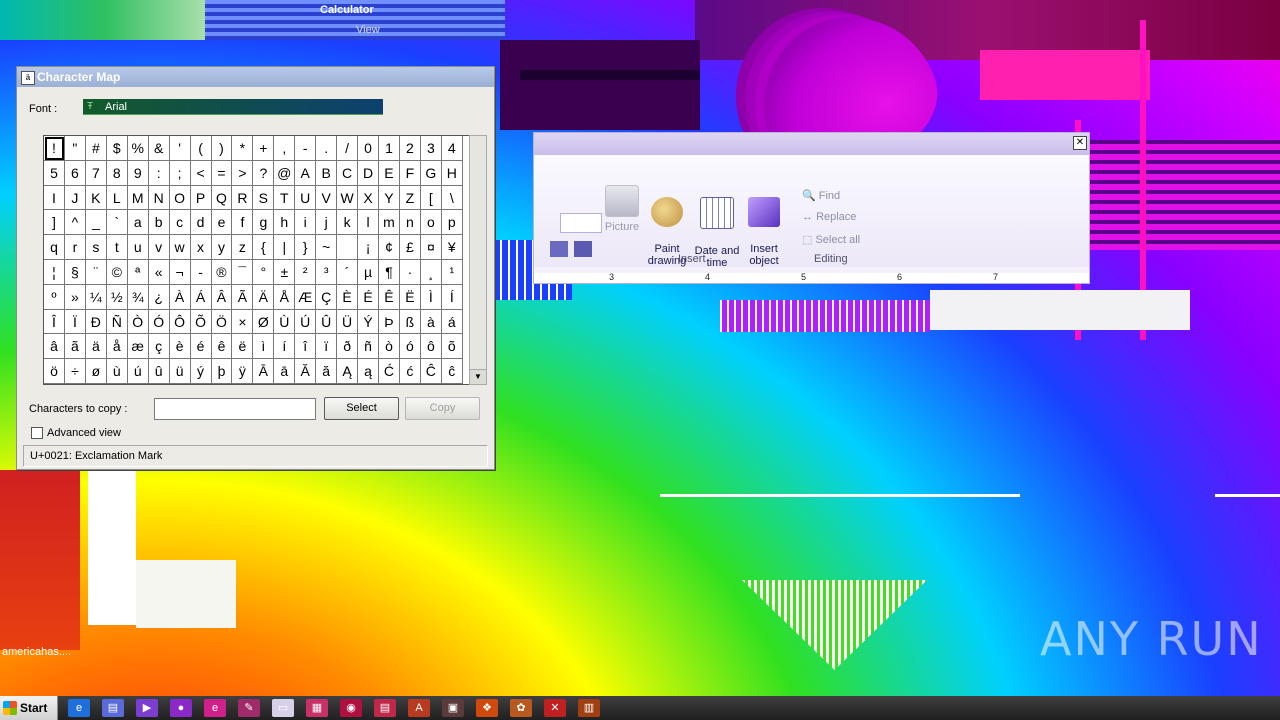 The image size is (1280, 720). Describe the element at coordinates (138, 198) in the screenshot. I see `char-cell: M` at that location.